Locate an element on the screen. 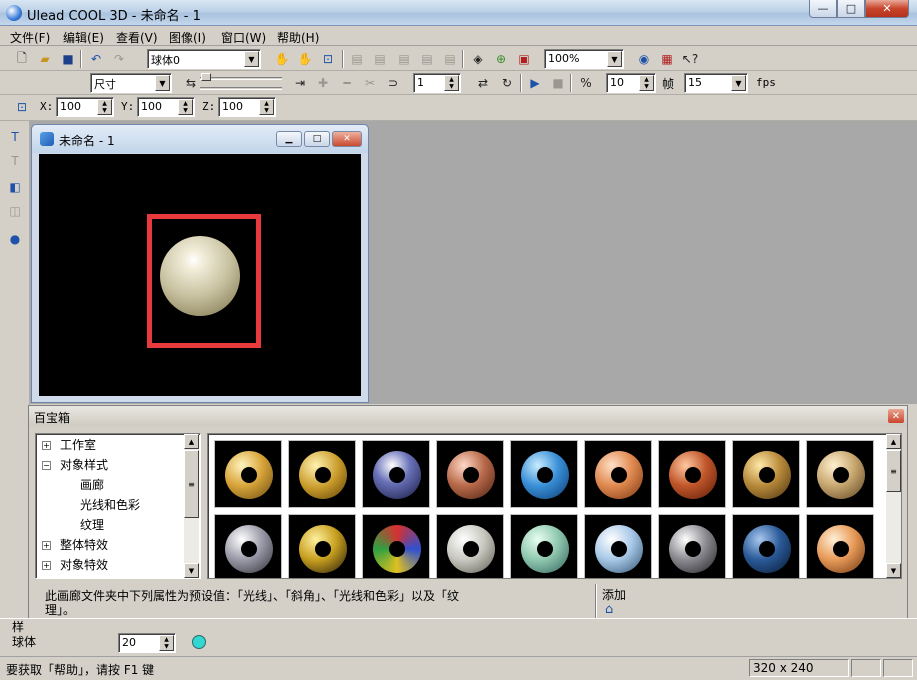  add-to-gallery-icon: ⌂ is located at coordinates (613, 610).